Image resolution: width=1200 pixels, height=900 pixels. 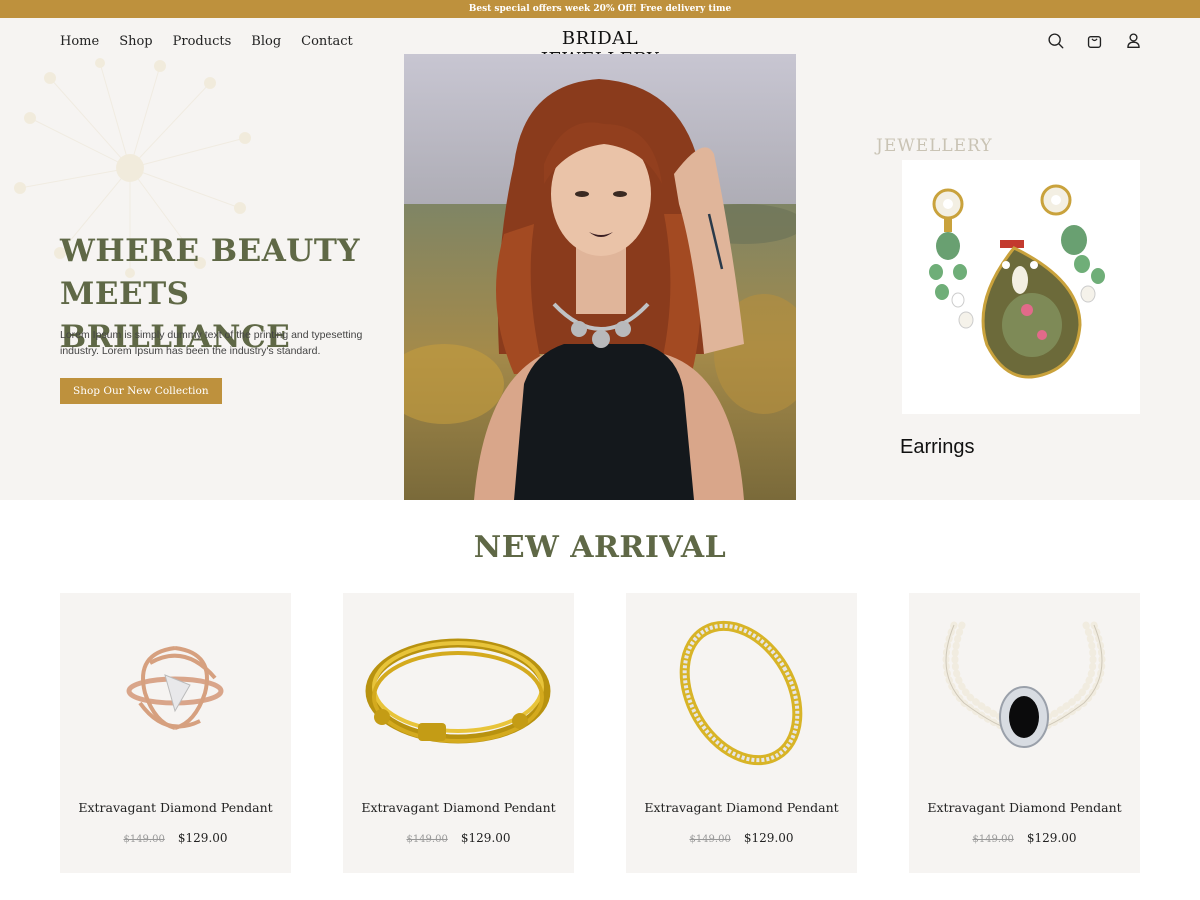 What do you see at coordinates (458, 691) in the screenshot?
I see `gold-bangle-image` at bounding box center [458, 691].